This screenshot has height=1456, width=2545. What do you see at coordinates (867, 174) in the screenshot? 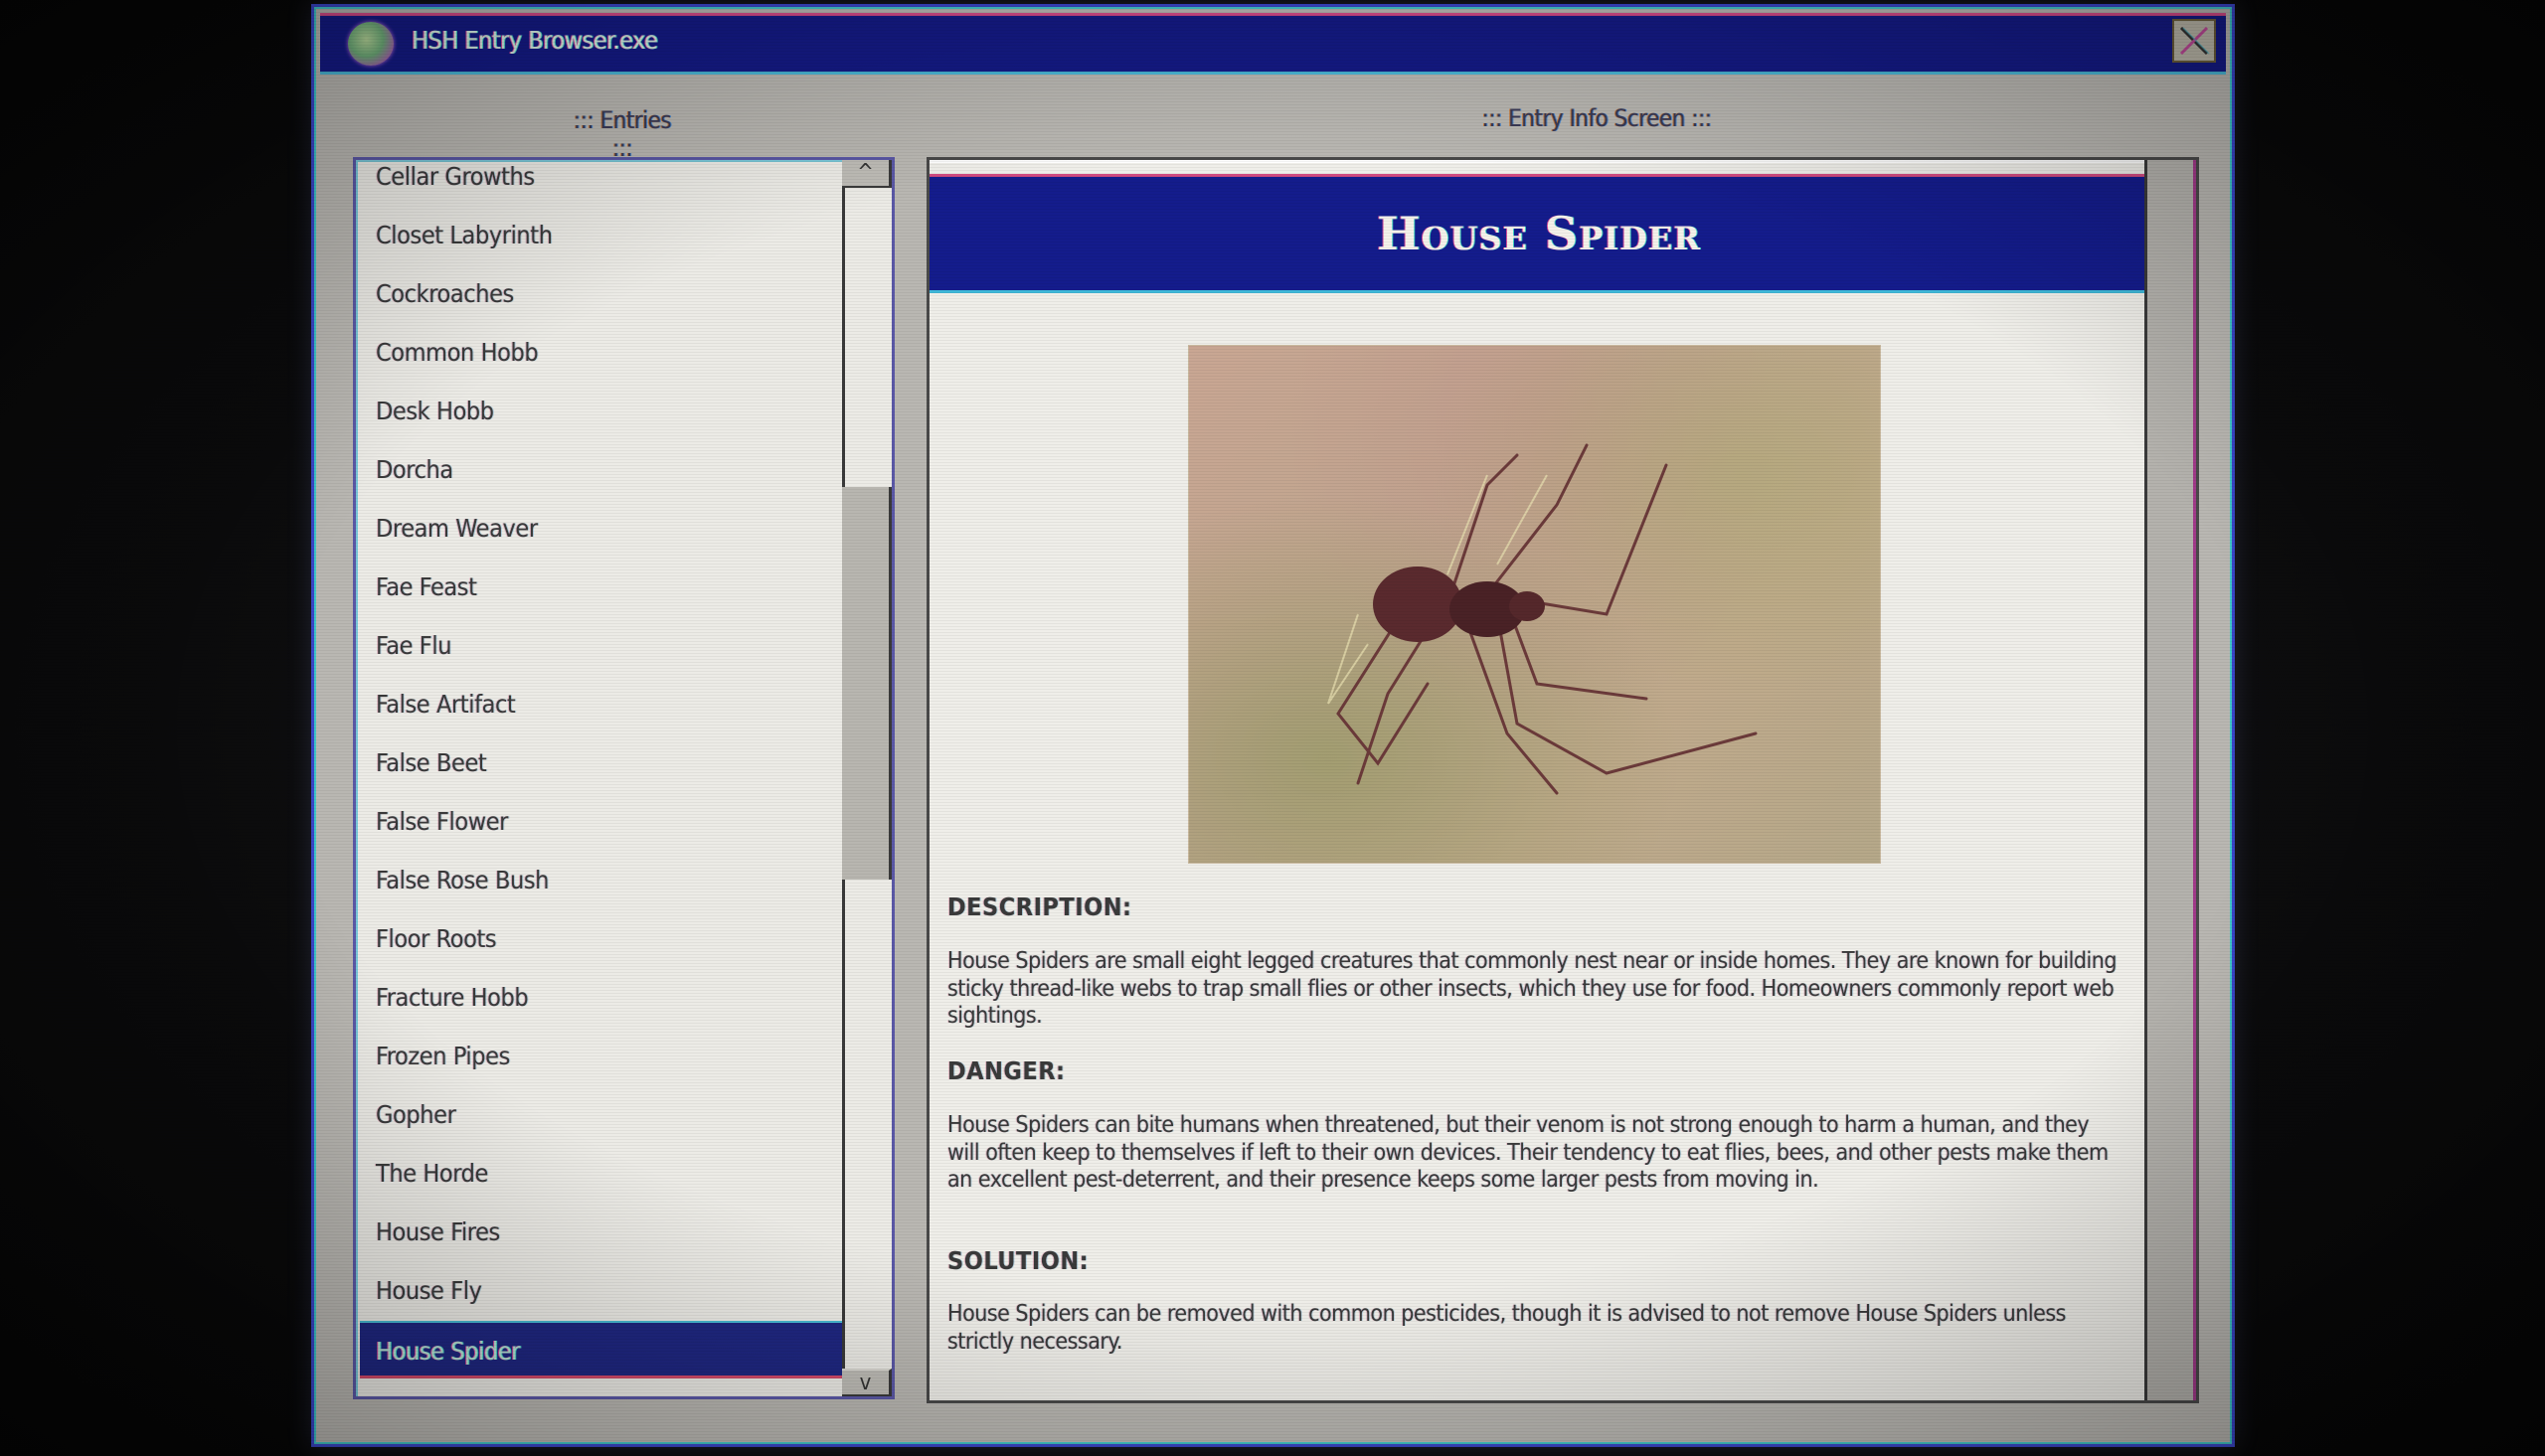
I see `scroll-up-button: ^` at bounding box center [867, 174].